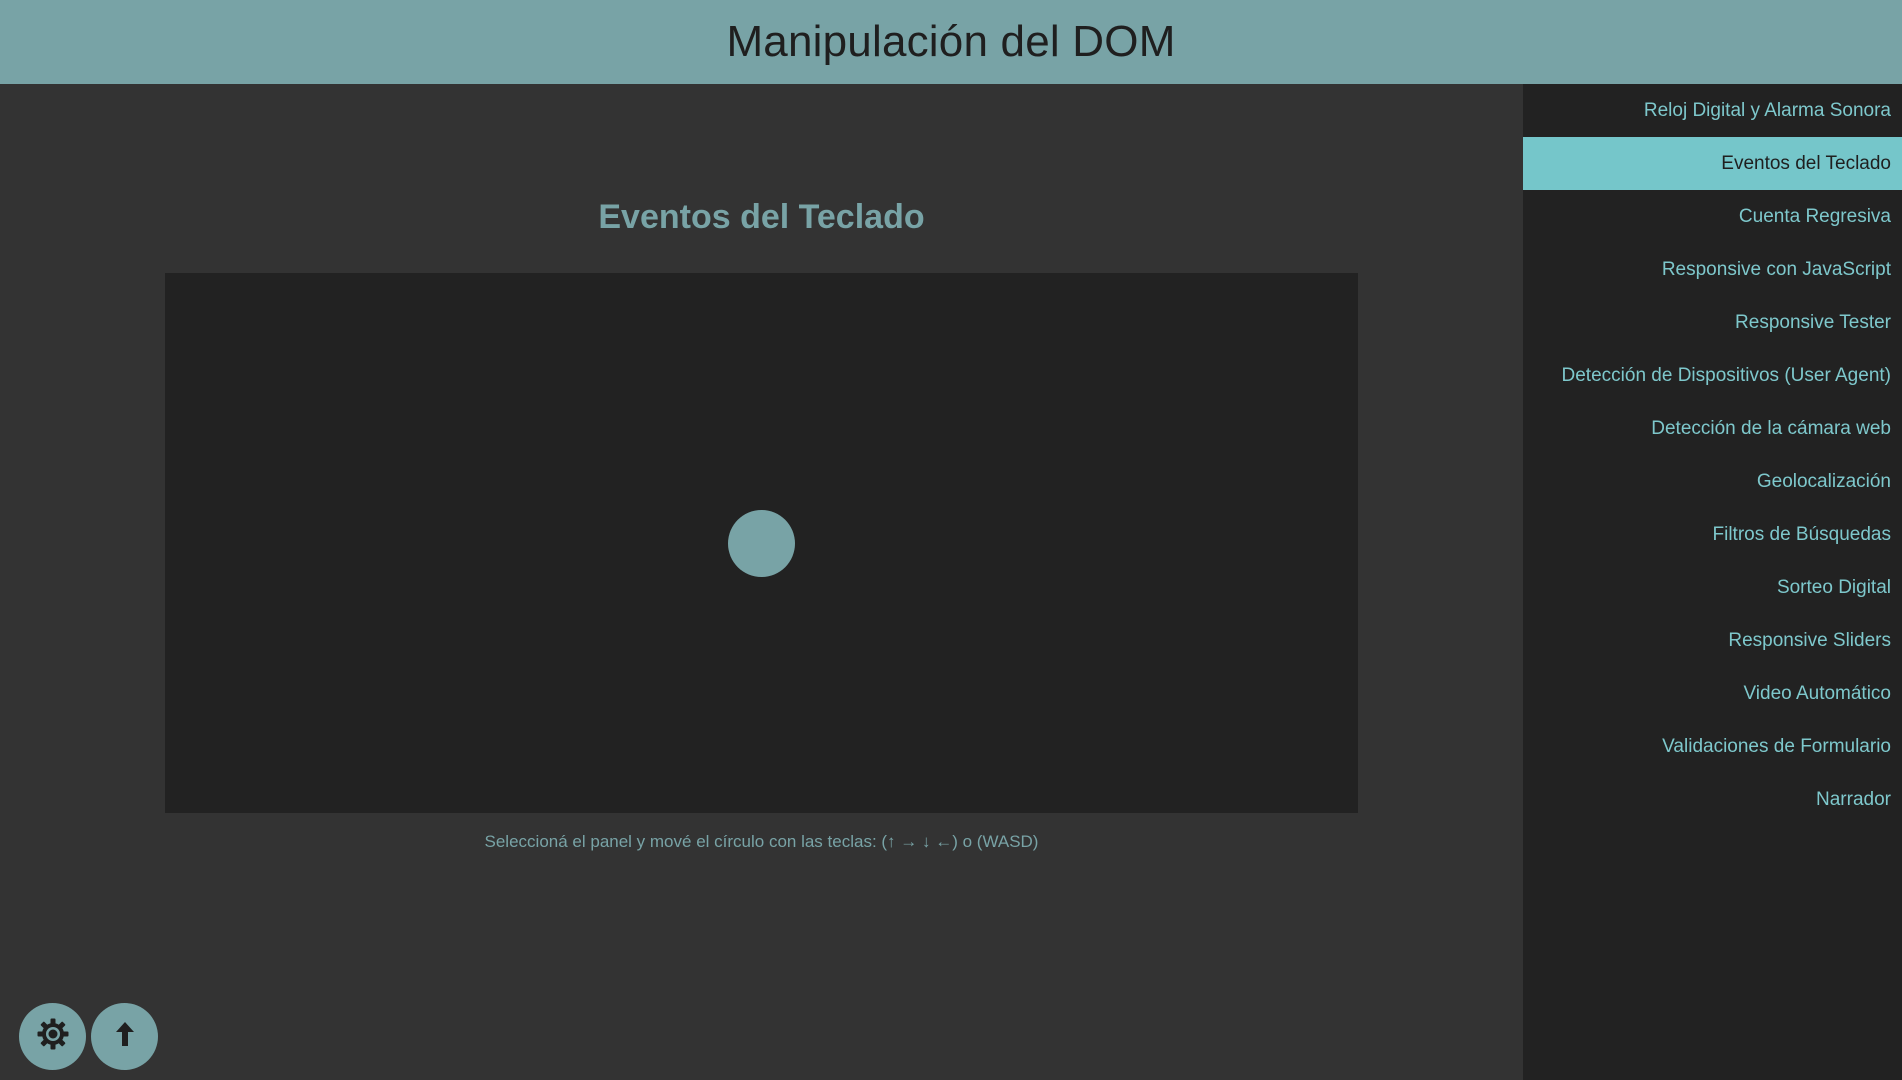 The image size is (1902, 1080). I want to click on scroll-top-button, so click(124, 1036).